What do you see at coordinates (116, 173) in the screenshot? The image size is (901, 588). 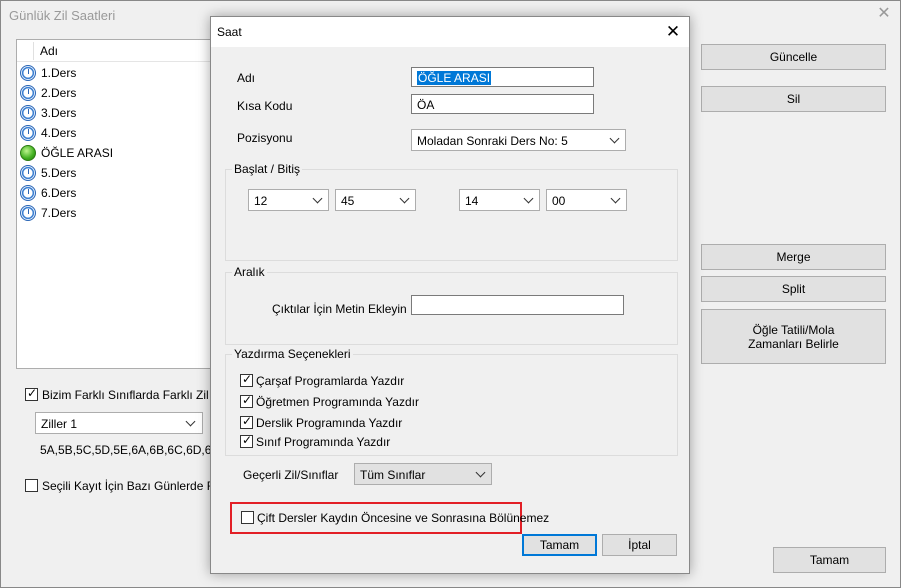 I see `list-item: 5.Ders` at bounding box center [116, 173].